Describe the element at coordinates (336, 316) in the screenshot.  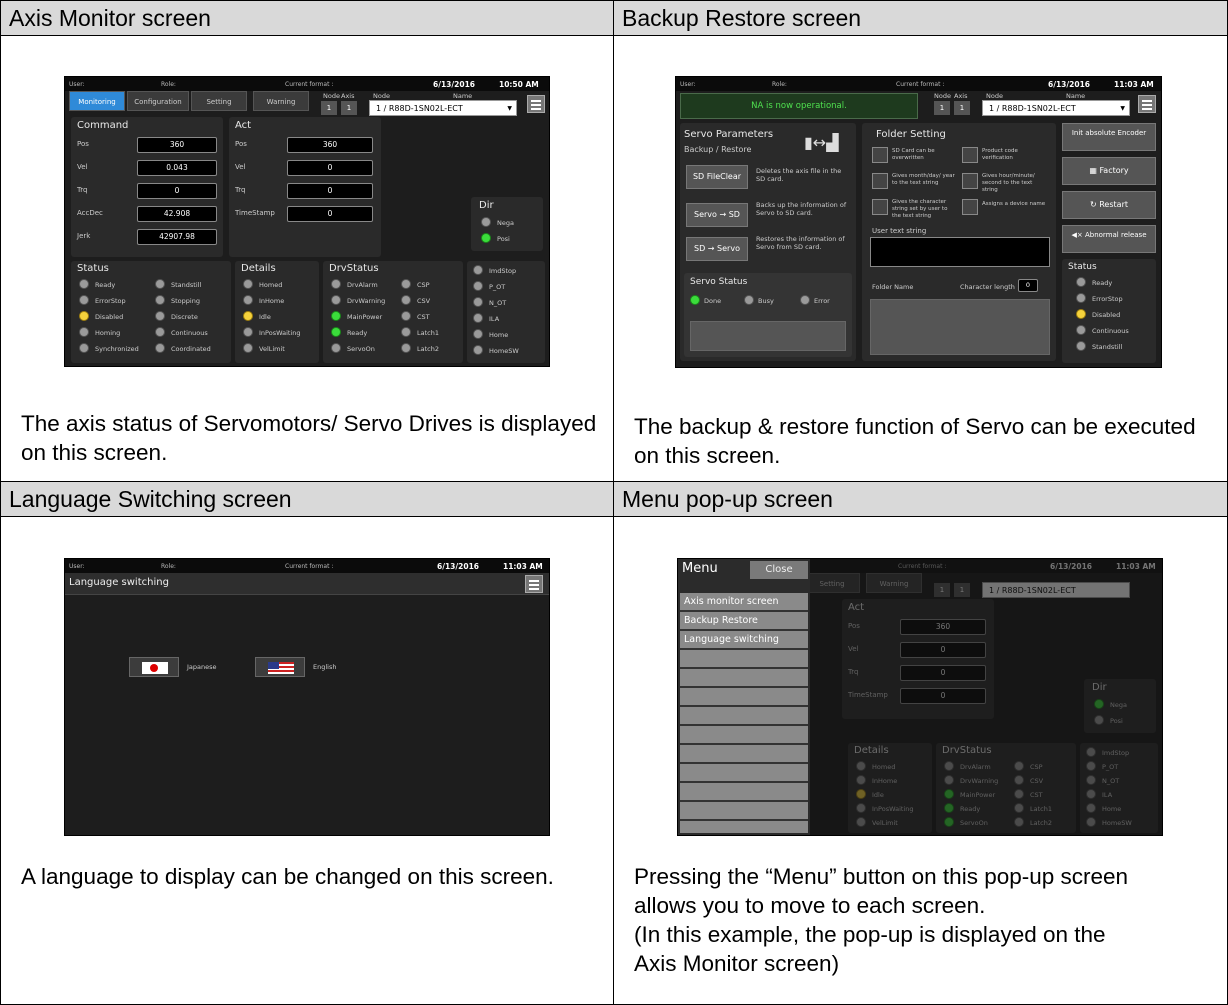
I see `mainpower-led` at that location.